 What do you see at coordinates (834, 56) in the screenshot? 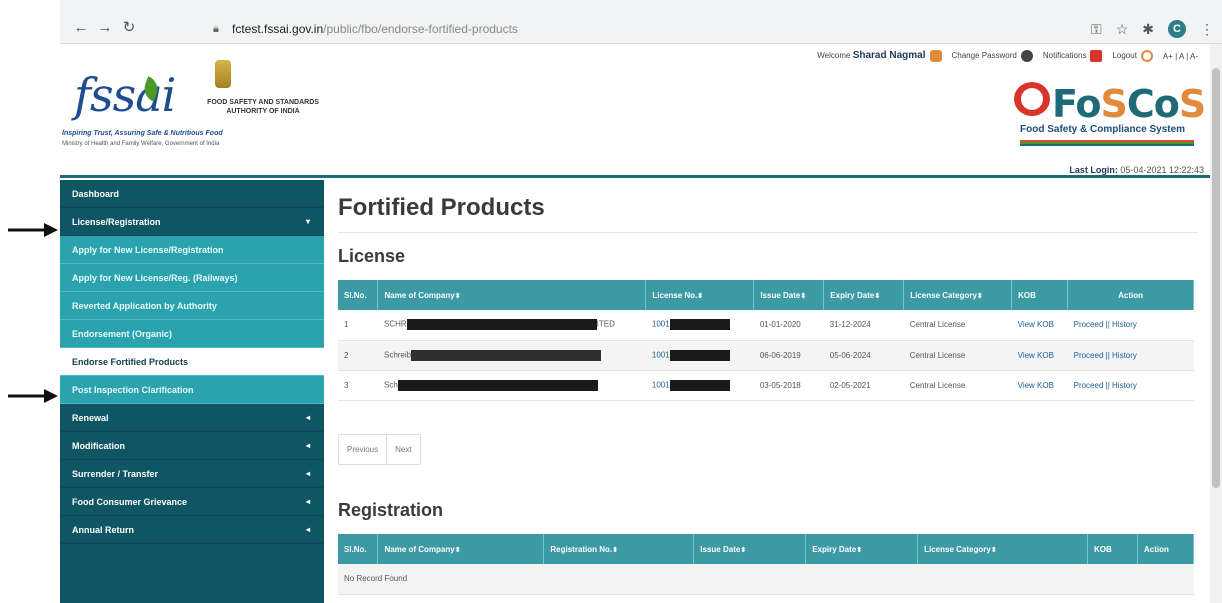
I see `welcome-label: Welcome` at bounding box center [834, 56].